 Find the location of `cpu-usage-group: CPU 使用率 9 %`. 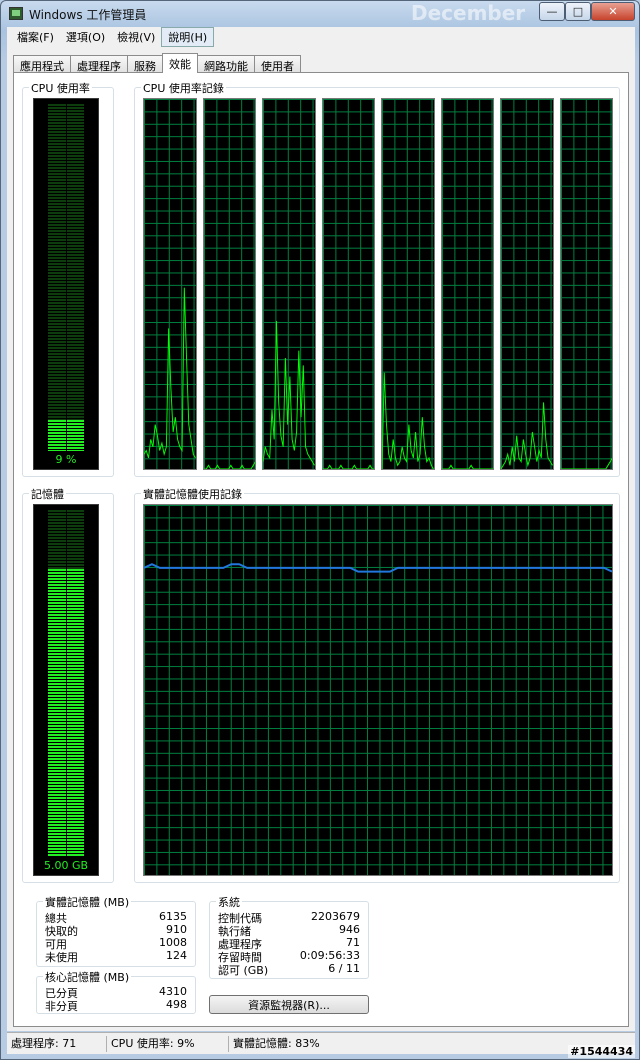

cpu-usage-group: CPU 使用率 9 % is located at coordinates (68, 278).